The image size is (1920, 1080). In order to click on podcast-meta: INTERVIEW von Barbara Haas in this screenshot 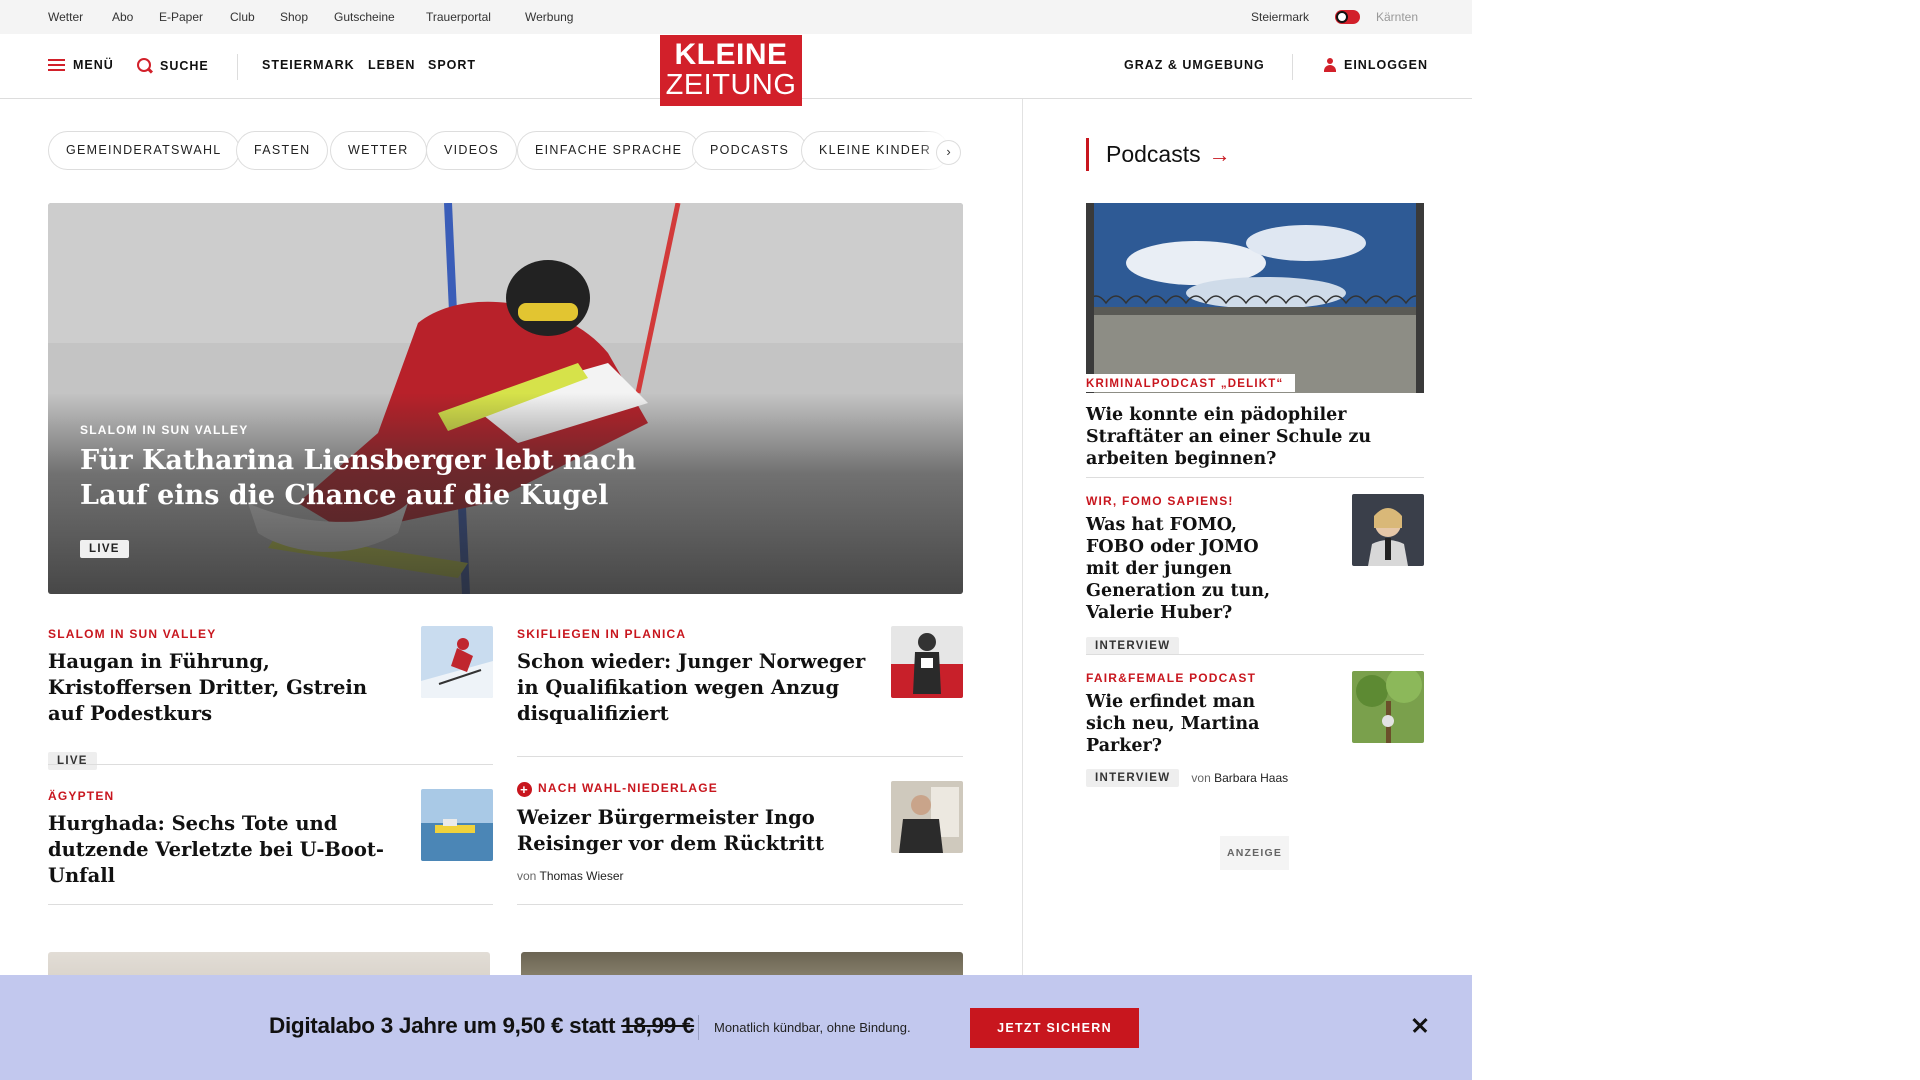, I will do `click(1255, 778)`.